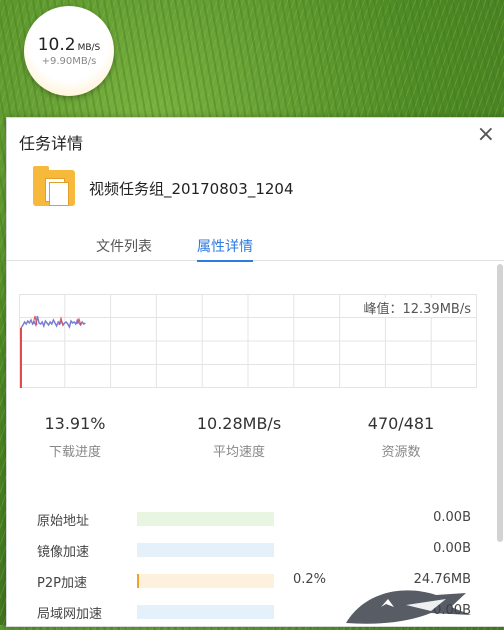 The image size is (504, 630). I want to click on row-name: P2P加速, so click(62, 583).